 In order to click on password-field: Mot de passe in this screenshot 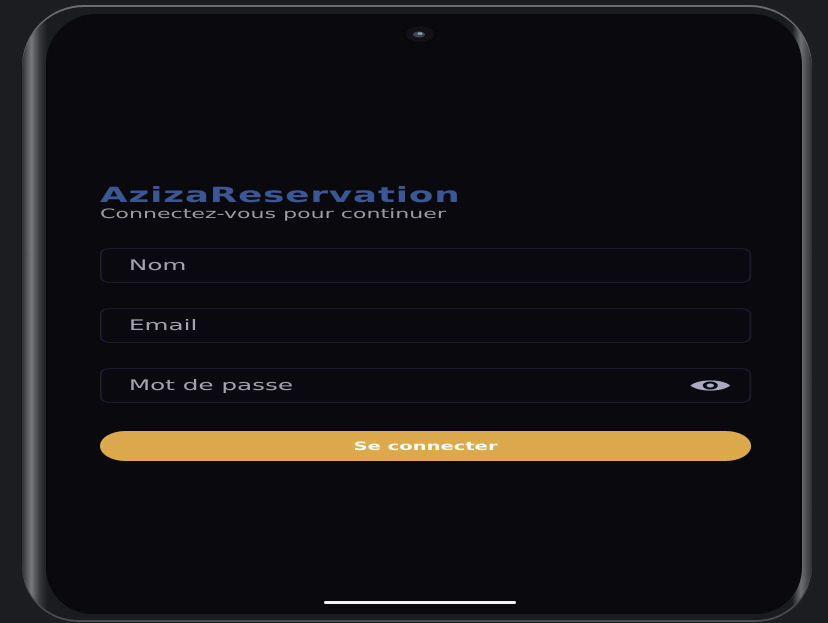, I will do `click(426, 385)`.